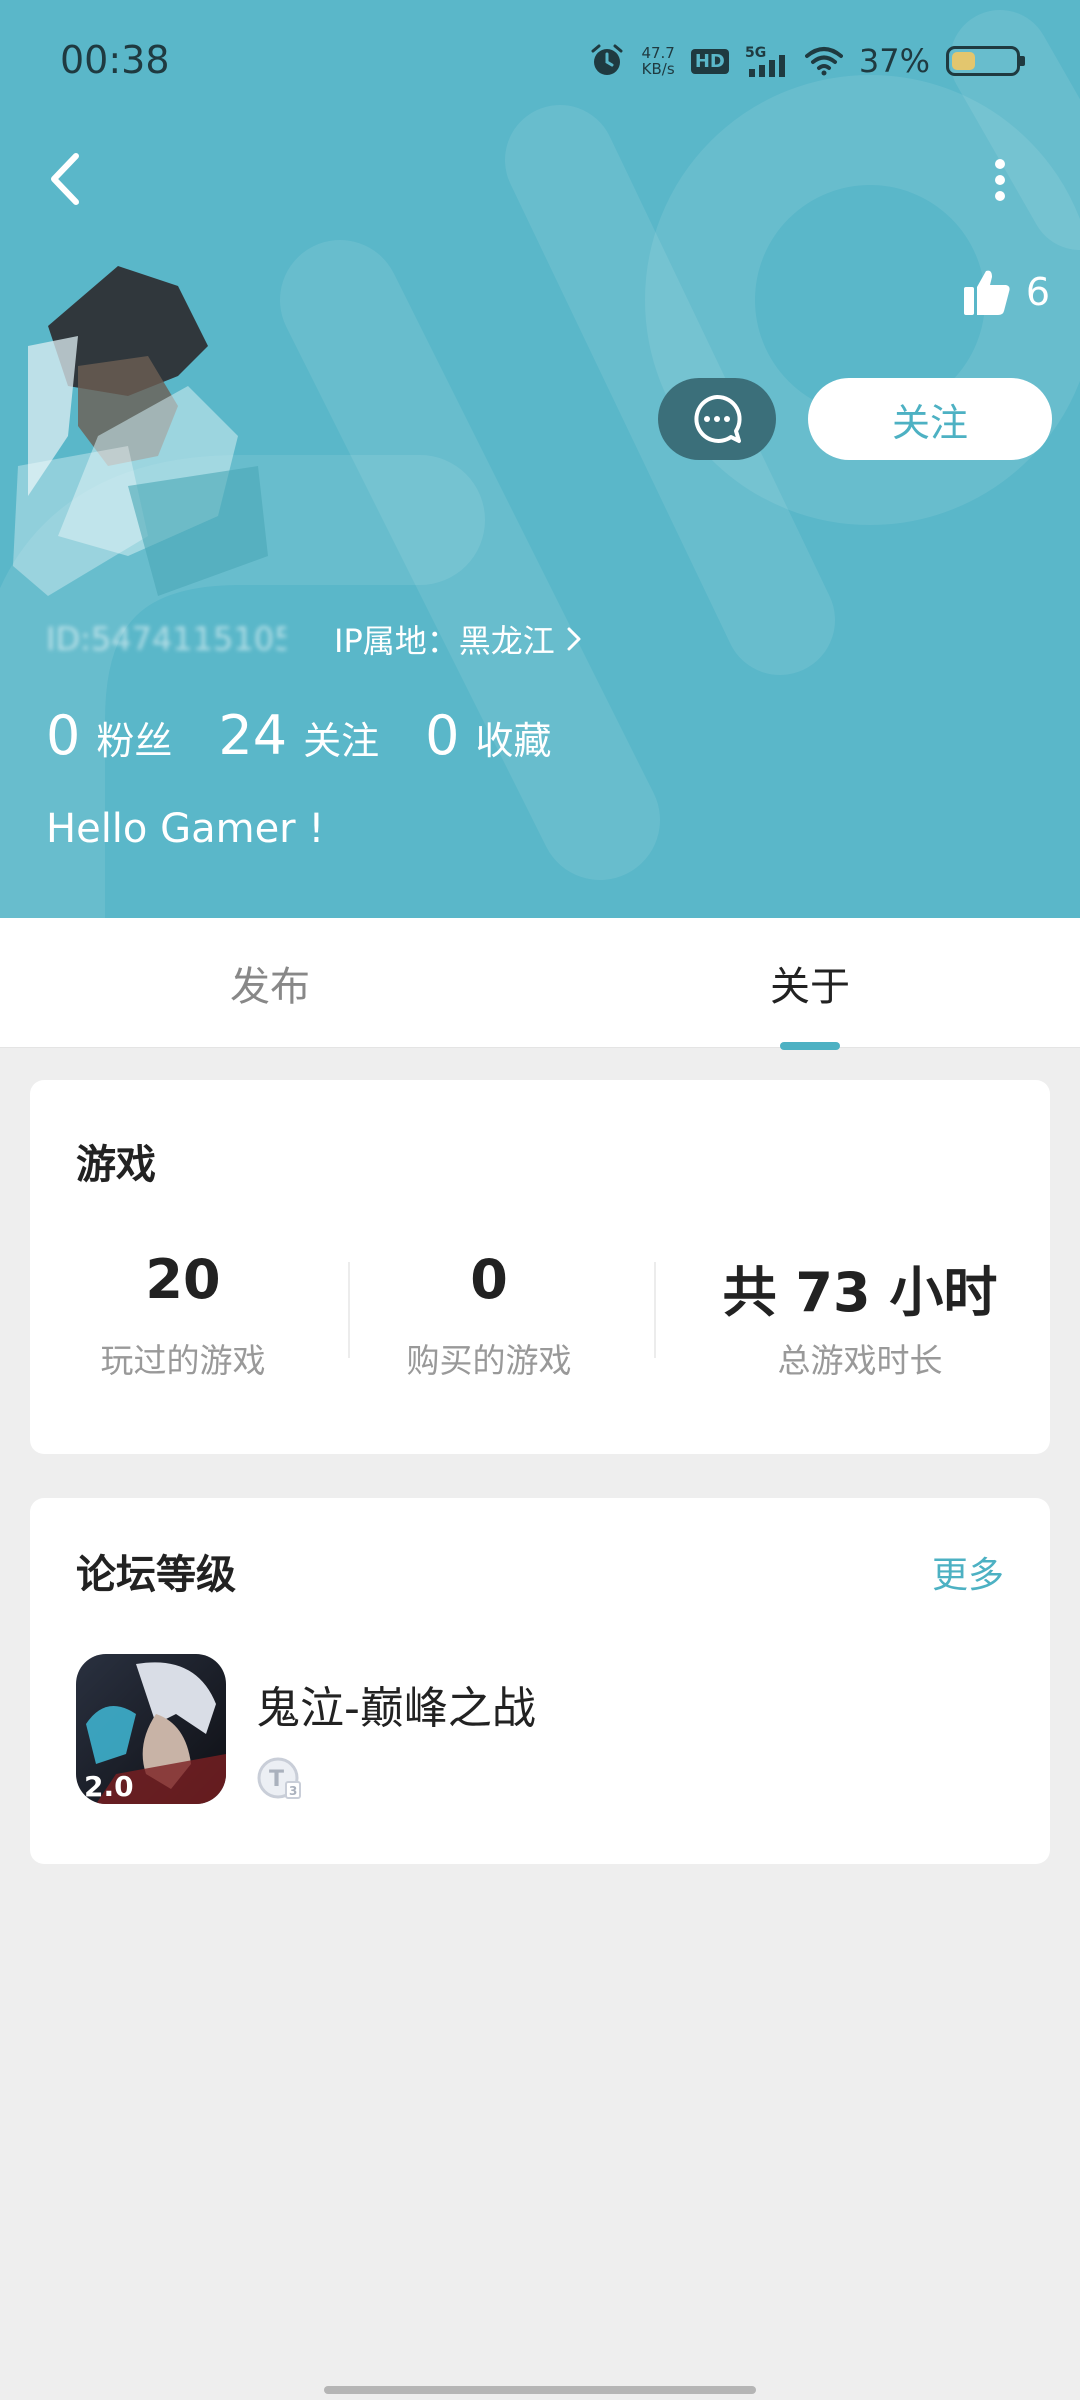  I want to click on stat-following: 24 关注, so click(298, 735).